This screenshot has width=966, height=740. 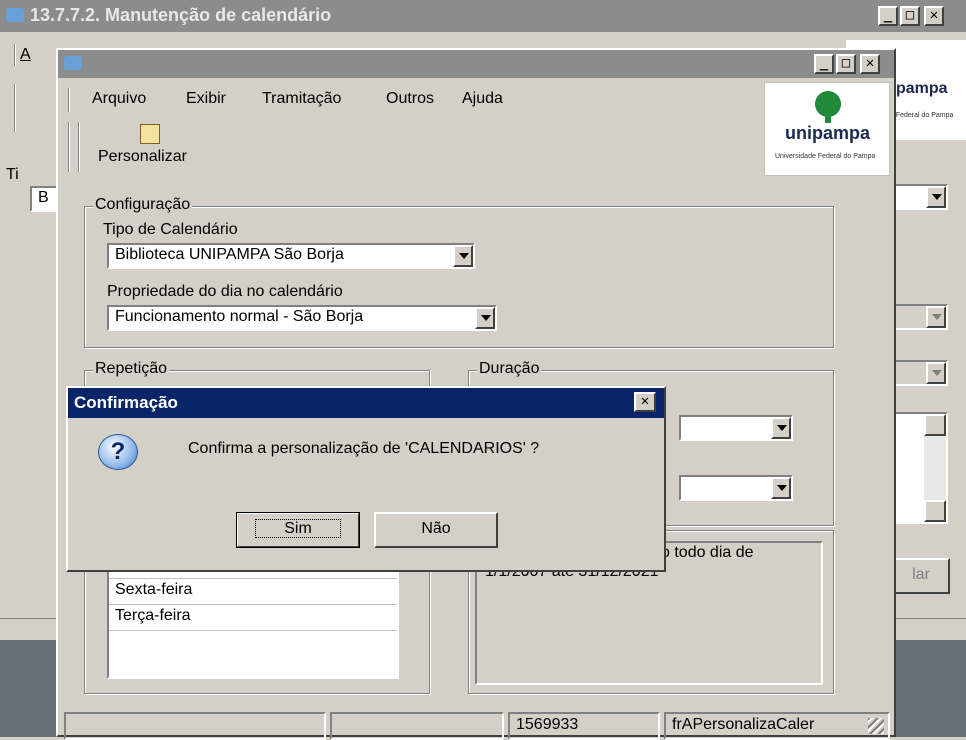 What do you see at coordinates (126, 402) in the screenshot?
I see `dialog-title: Confirmação` at bounding box center [126, 402].